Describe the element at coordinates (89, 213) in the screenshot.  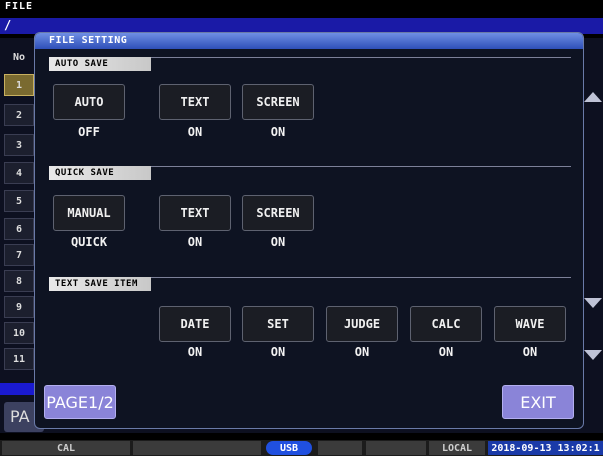
I see `quick-save-manual-button: MANUAL` at that location.